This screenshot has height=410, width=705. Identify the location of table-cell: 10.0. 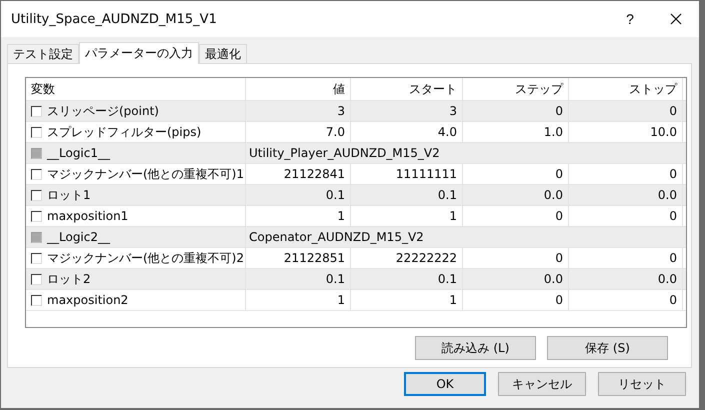
(626, 132).